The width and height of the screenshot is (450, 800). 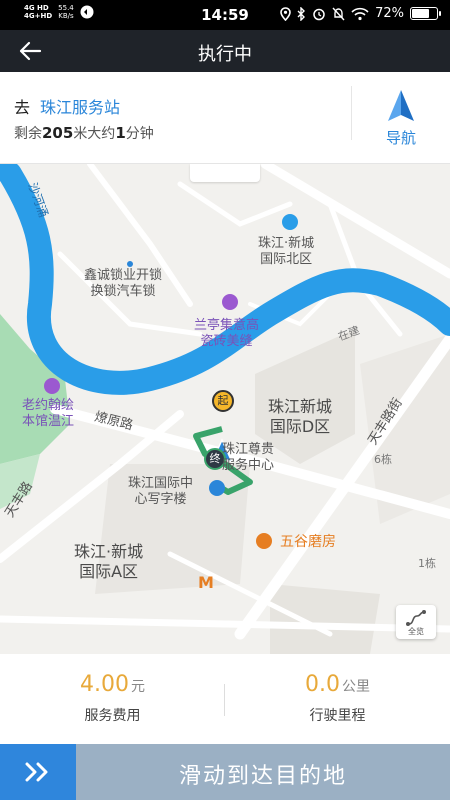 I want to click on remain-minutes-unit: 分钟, so click(x=139, y=134).